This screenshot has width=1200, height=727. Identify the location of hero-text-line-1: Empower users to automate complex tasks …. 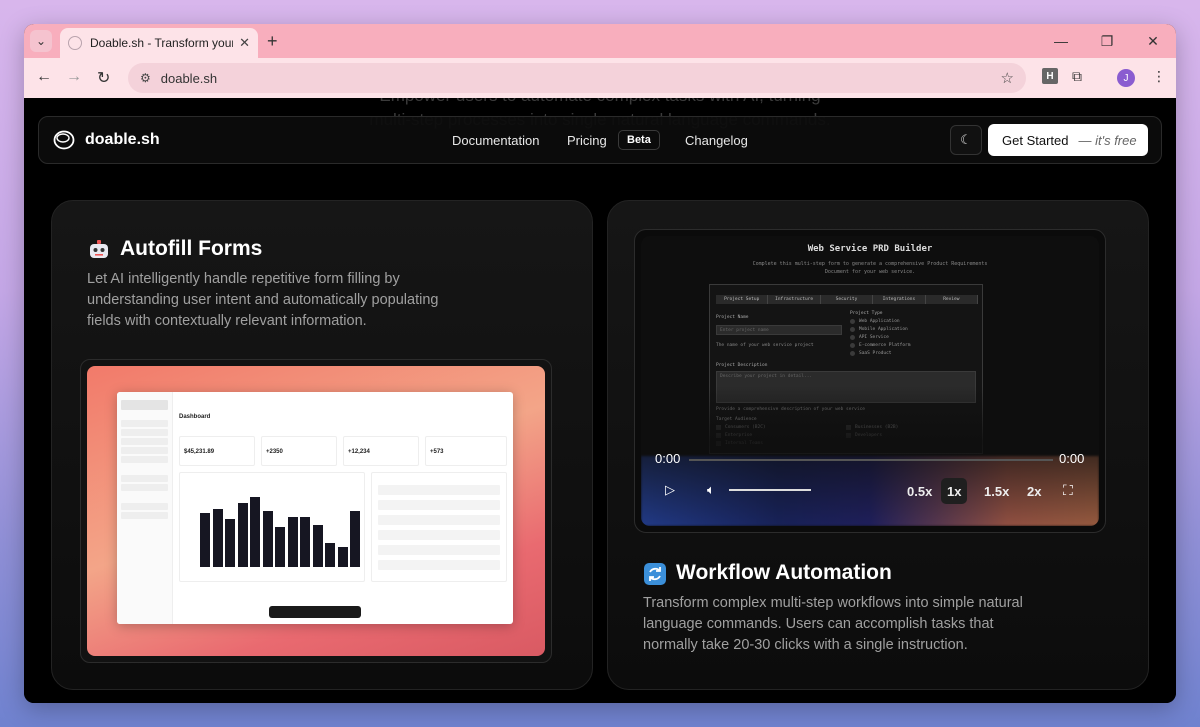
(600, 102).